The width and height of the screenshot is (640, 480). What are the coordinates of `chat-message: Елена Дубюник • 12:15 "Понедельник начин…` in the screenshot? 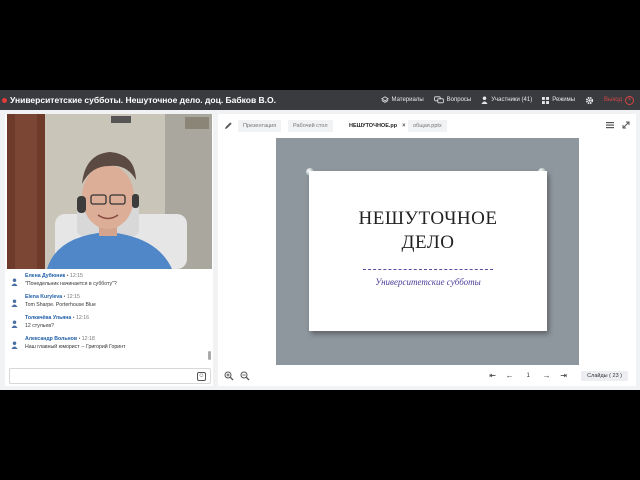 It's located at (109, 283).